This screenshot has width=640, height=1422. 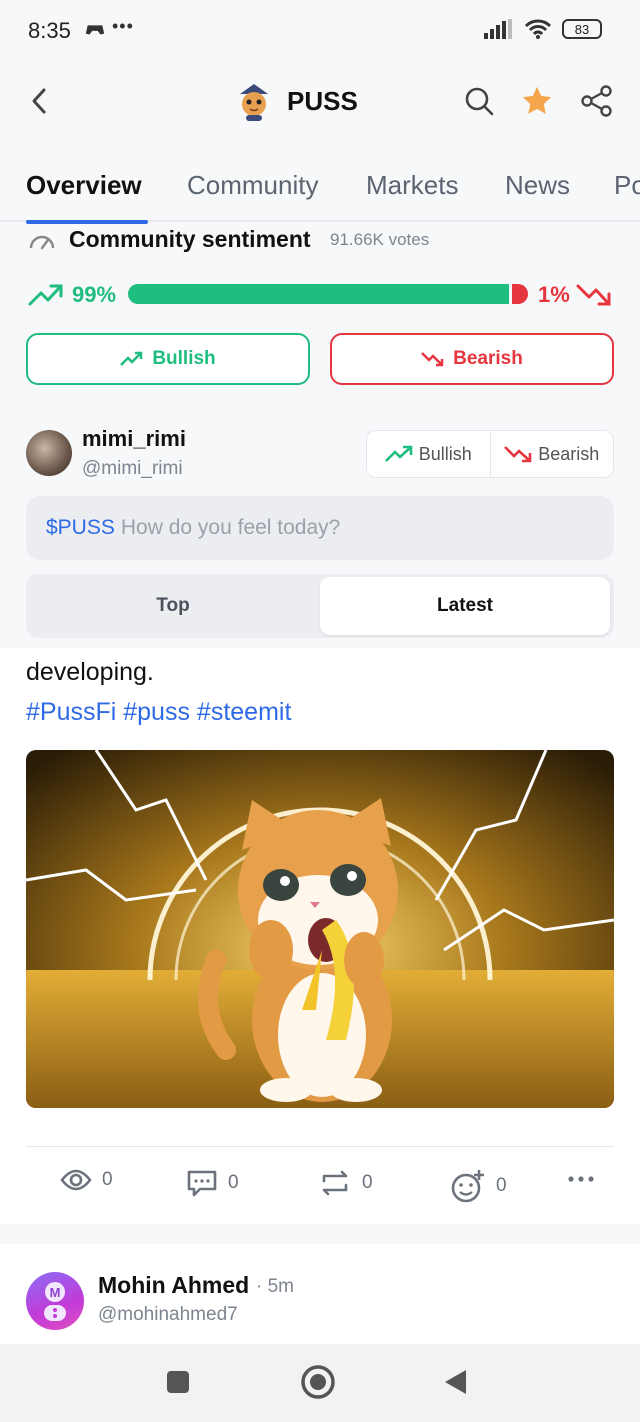 I want to click on search-icon, so click(x=479, y=103).